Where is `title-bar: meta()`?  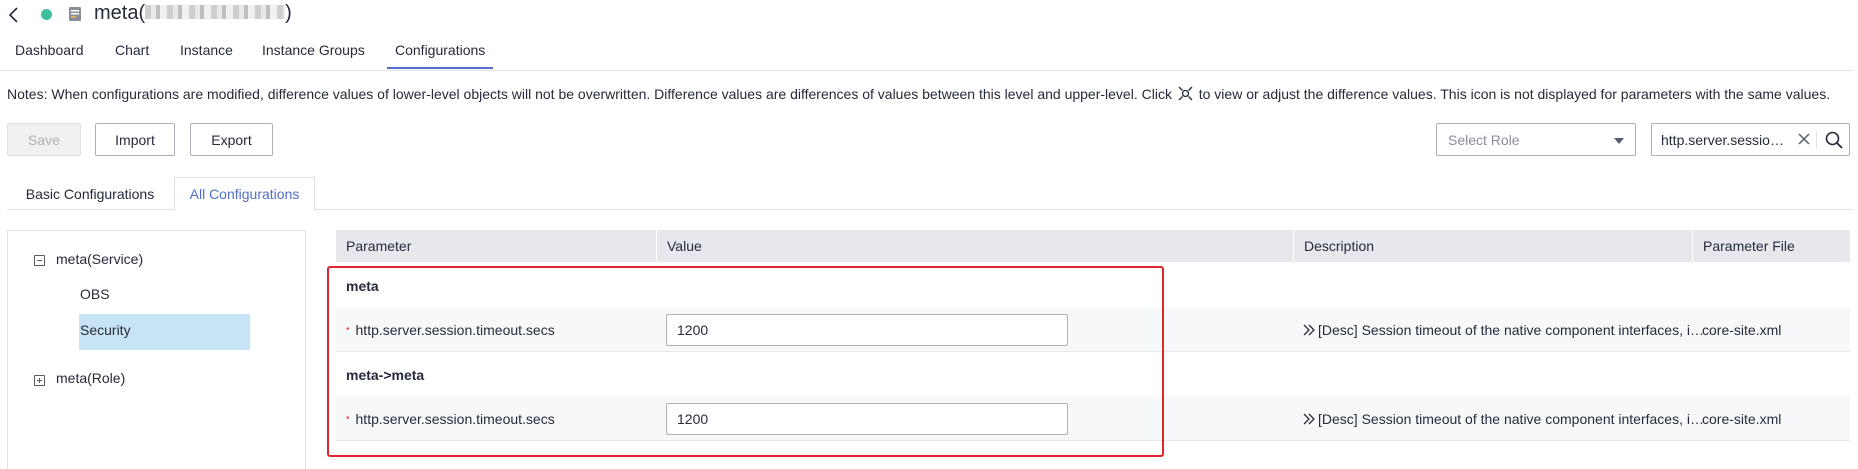
title-bar: meta() is located at coordinates (929, 15).